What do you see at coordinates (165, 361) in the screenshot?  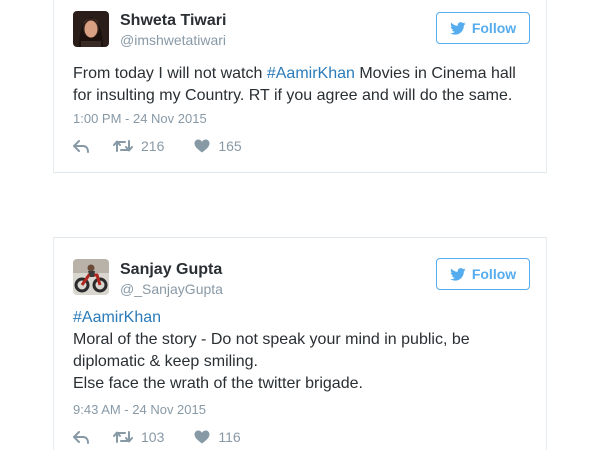 I see `tweet-text-line: diplomatic & keep smiling.` at bounding box center [165, 361].